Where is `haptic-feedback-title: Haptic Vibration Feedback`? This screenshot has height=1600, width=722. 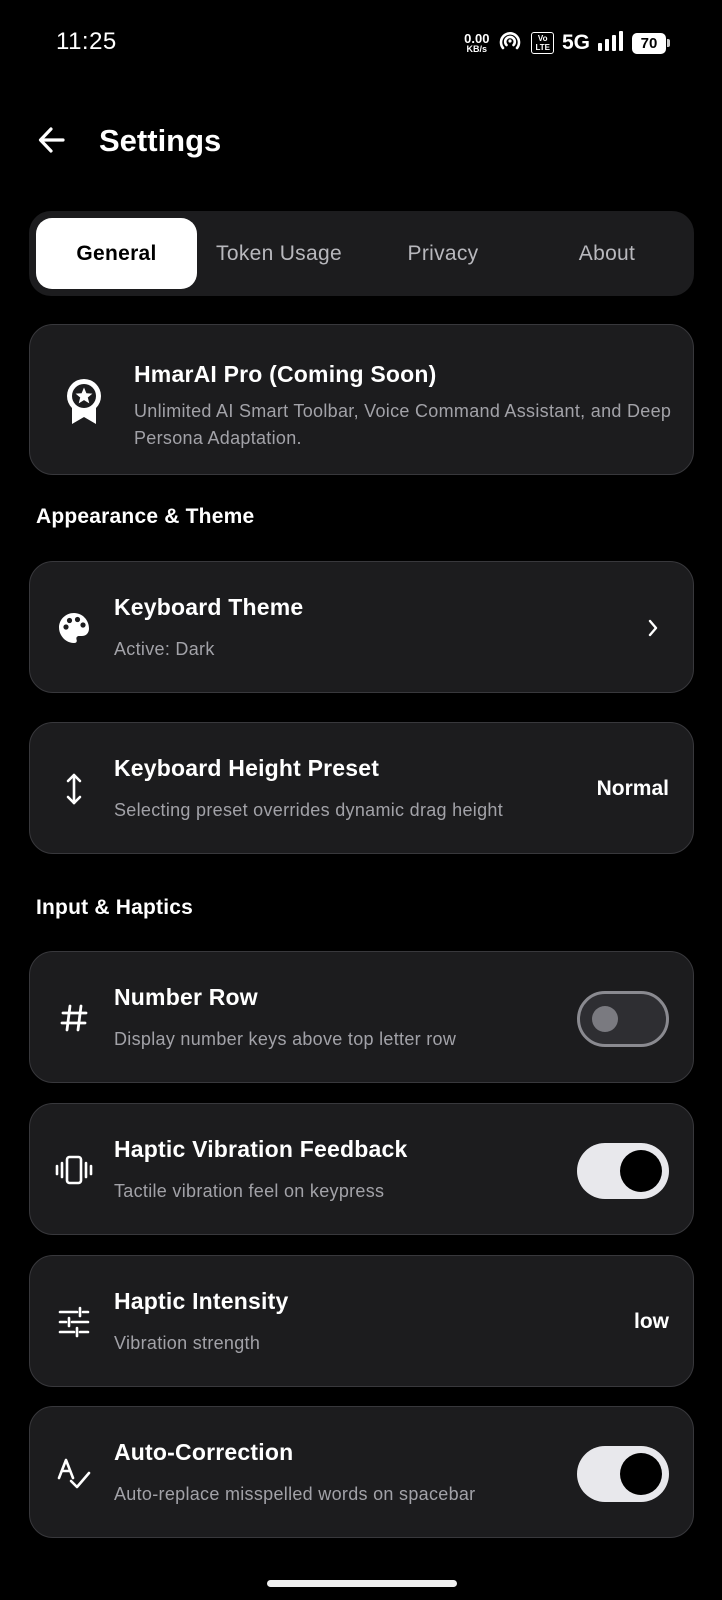 haptic-feedback-title: Haptic Vibration Feedback is located at coordinates (261, 1149).